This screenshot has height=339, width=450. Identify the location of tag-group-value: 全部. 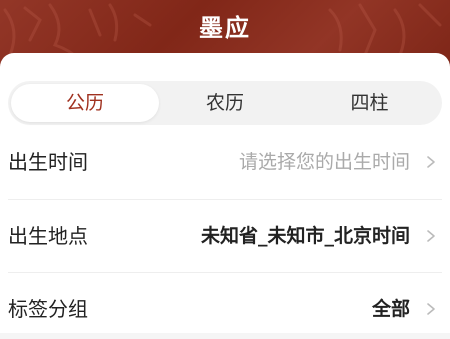
(390, 309).